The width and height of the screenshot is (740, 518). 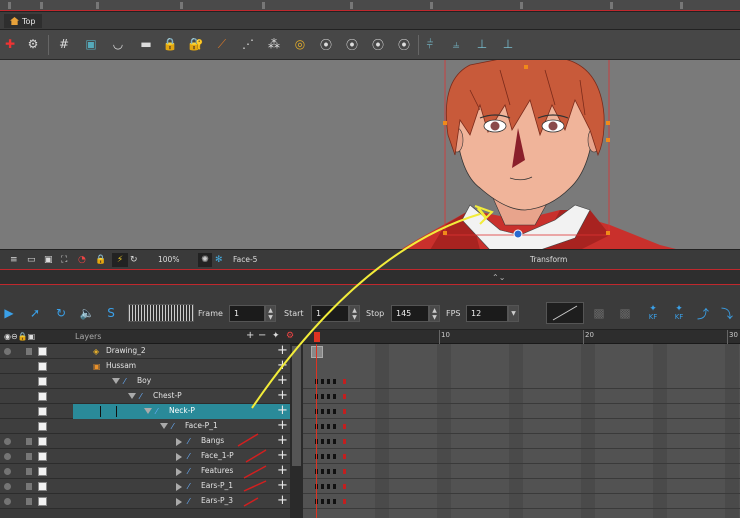 What do you see at coordinates (196, 44) in the screenshot?
I see `lock-add-icon: 🔐` at bounding box center [196, 44].